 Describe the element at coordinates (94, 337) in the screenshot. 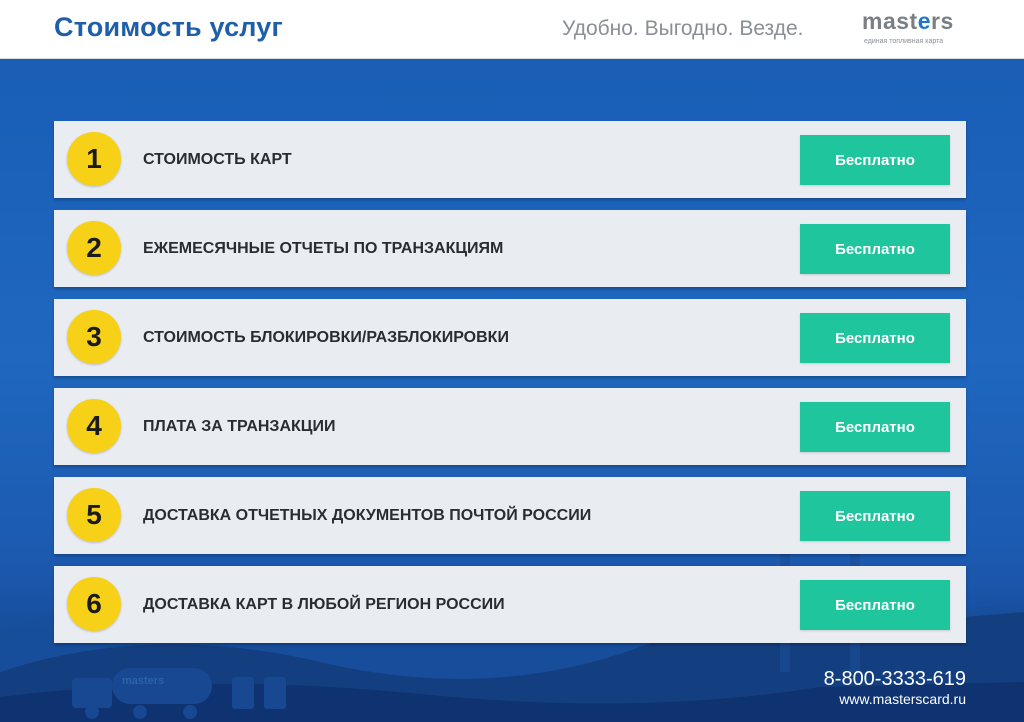

I see `number-badge: 3` at that location.